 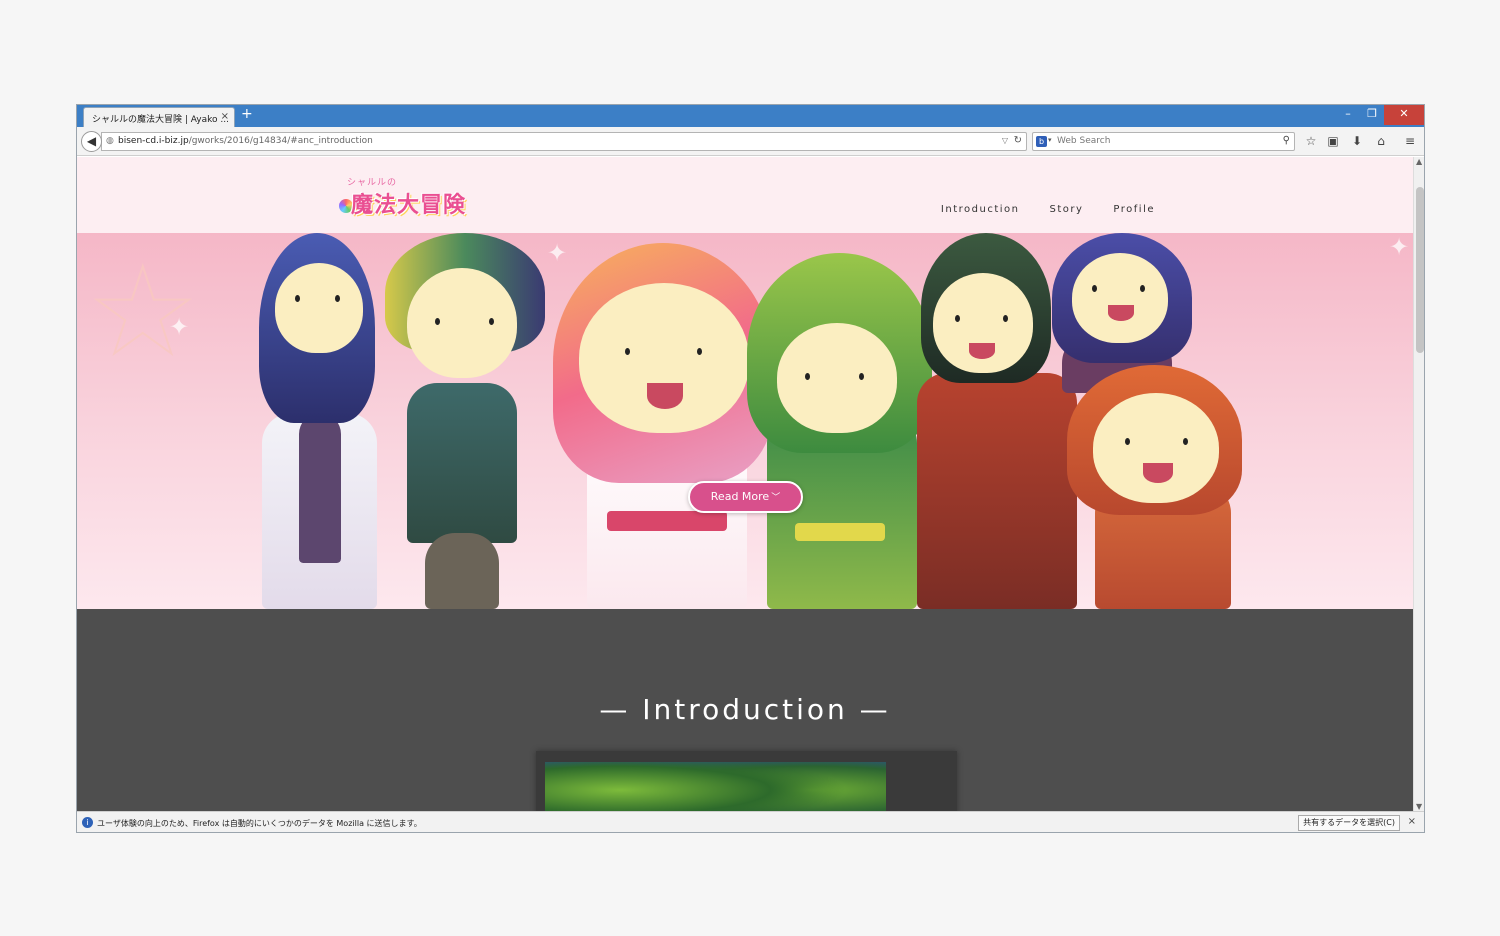 What do you see at coordinates (1381, 141) in the screenshot?
I see `home-icon: ⌂` at bounding box center [1381, 141].